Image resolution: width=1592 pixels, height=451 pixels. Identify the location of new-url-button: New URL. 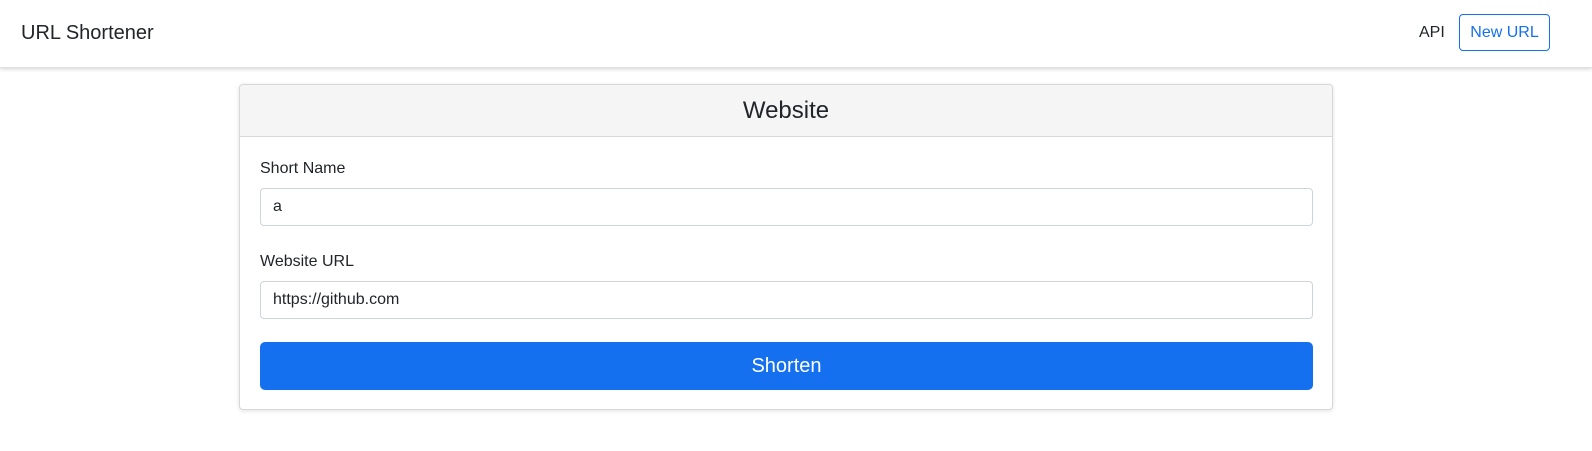
(1504, 32).